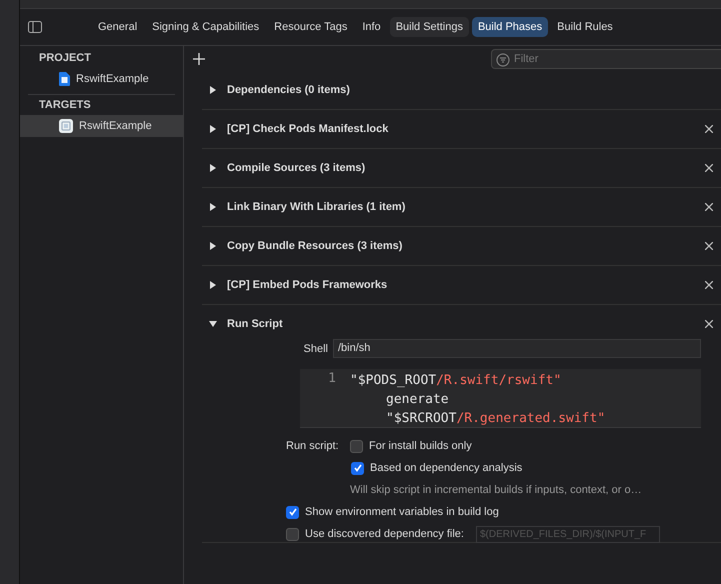 This screenshot has height=584, width=721. I want to click on app-icon, so click(66, 126).